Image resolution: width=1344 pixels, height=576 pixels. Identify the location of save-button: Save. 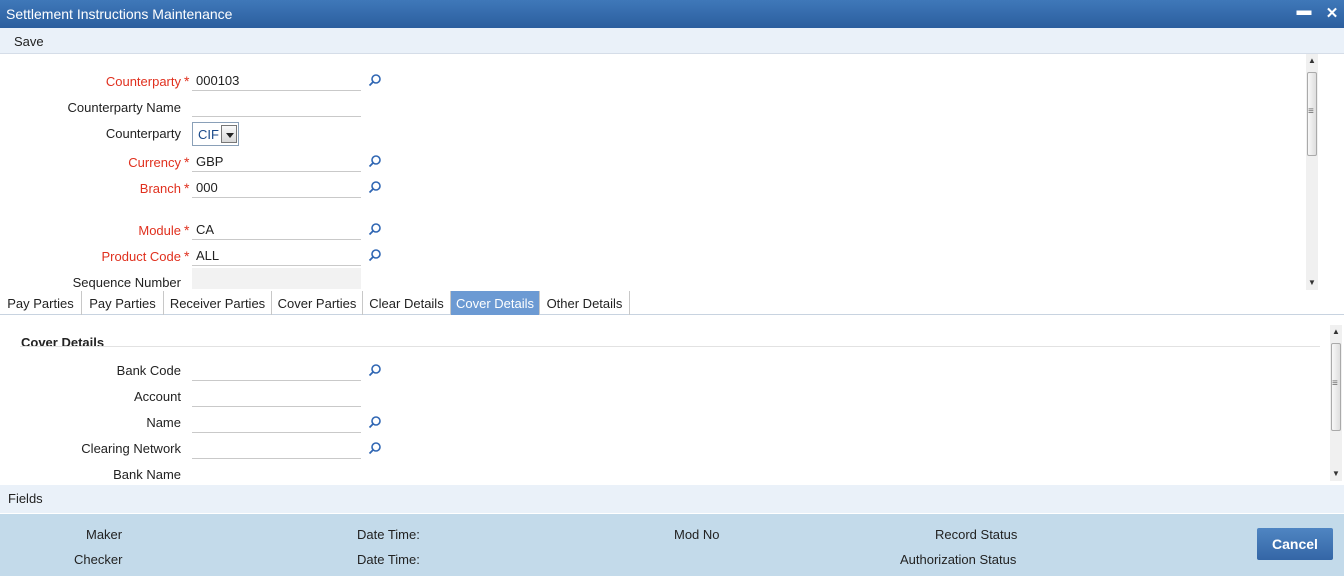
(29, 41).